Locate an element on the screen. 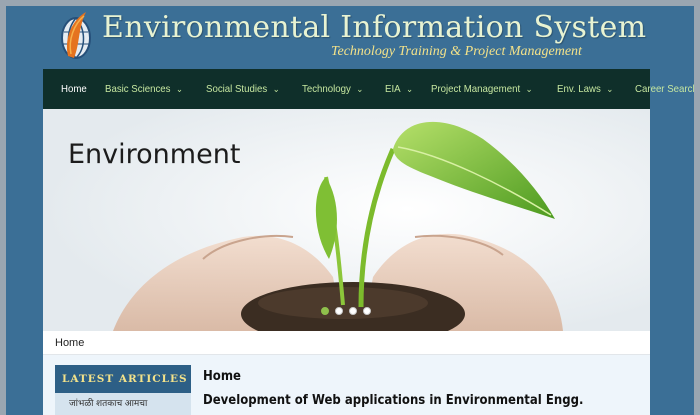 The width and height of the screenshot is (700, 415). latest-articles-panel: LATEST ARTICLES जांभळी शतकाच आमचा is located at coordinates (123, 390).